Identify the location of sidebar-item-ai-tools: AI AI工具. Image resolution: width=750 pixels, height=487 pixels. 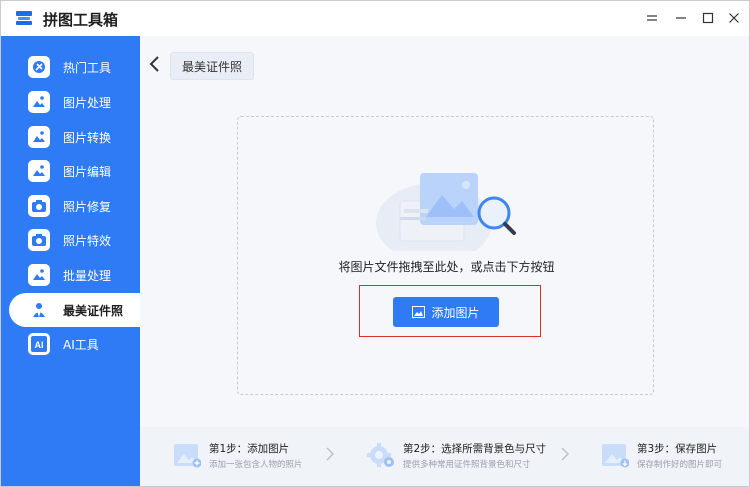
(70, 344).